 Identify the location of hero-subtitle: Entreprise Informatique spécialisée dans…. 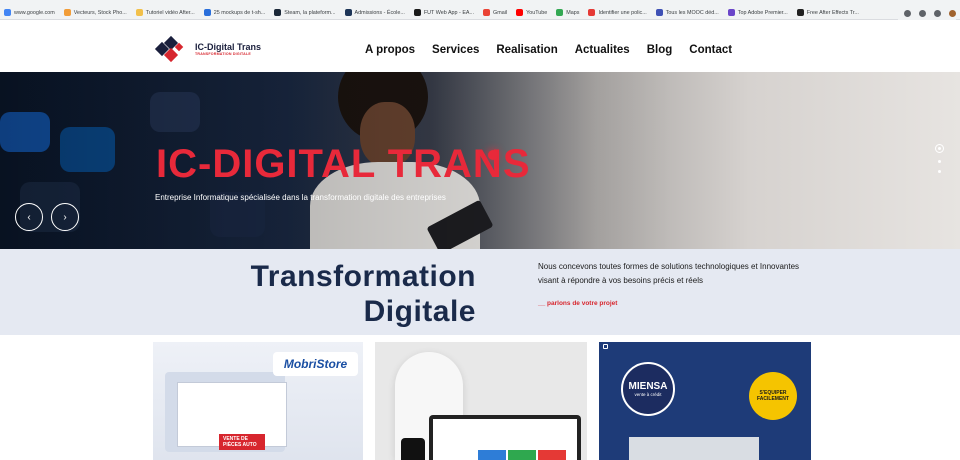
(300, 197).